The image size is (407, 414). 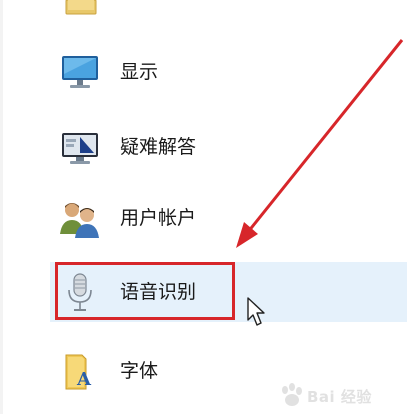 What do you see at coordinates (158, 147) in the screenshot?
I see `item-label-troubleshooting: 疑难解答` at bounding box center [158, 147].